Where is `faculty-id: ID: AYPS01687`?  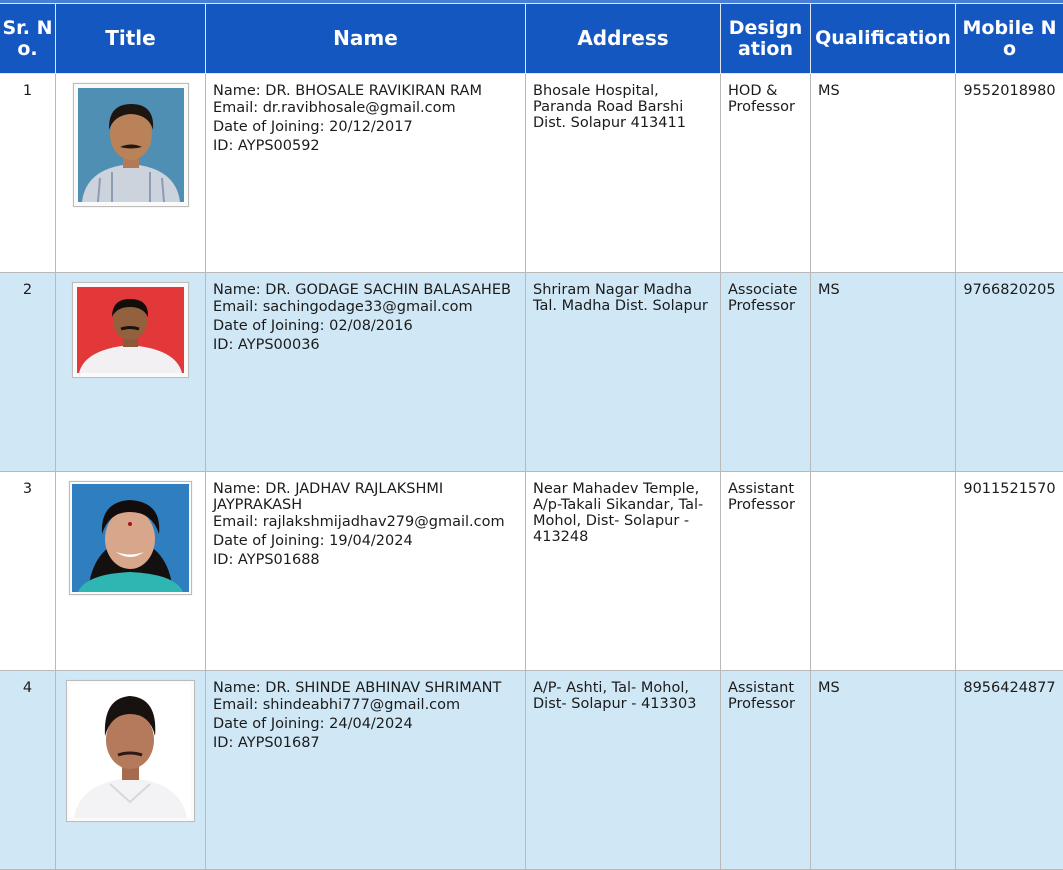 faculty-id: ID: AYPS01687 is located at coordinates (365, 743).